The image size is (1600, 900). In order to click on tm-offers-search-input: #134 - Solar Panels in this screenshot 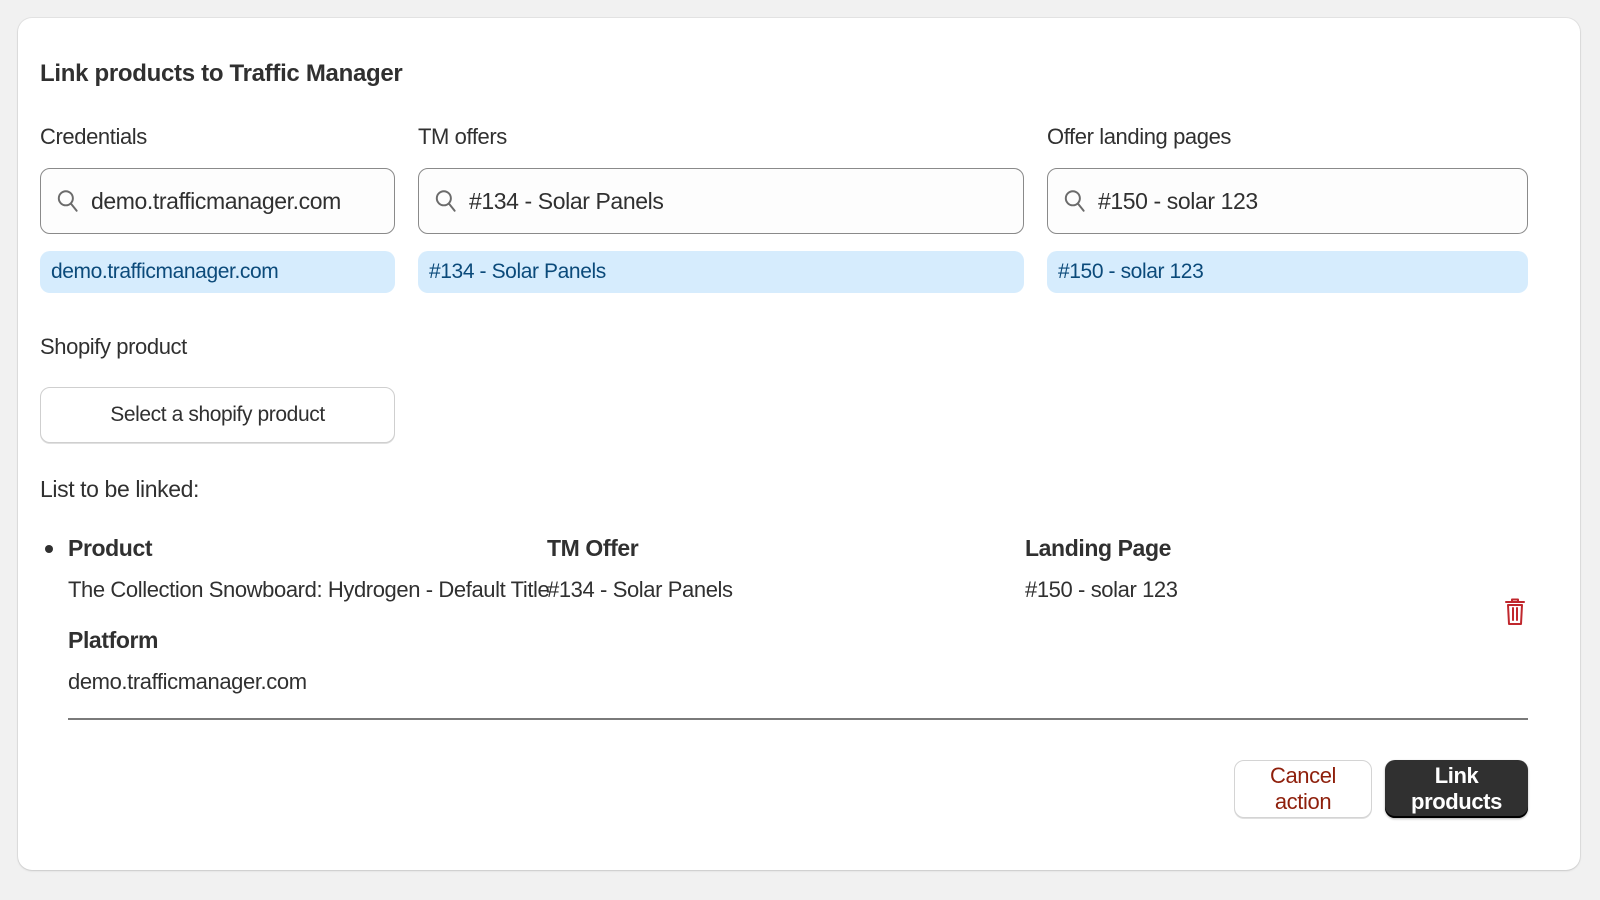, I will do `click(721, 201)`.